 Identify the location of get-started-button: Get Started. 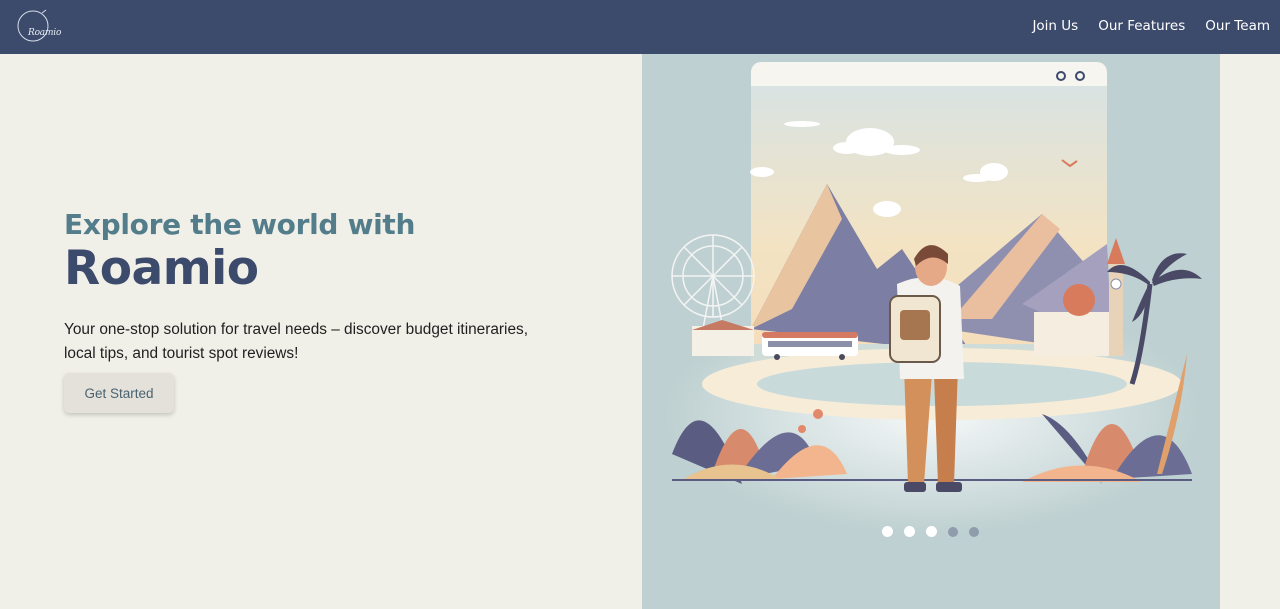
(119, 393).